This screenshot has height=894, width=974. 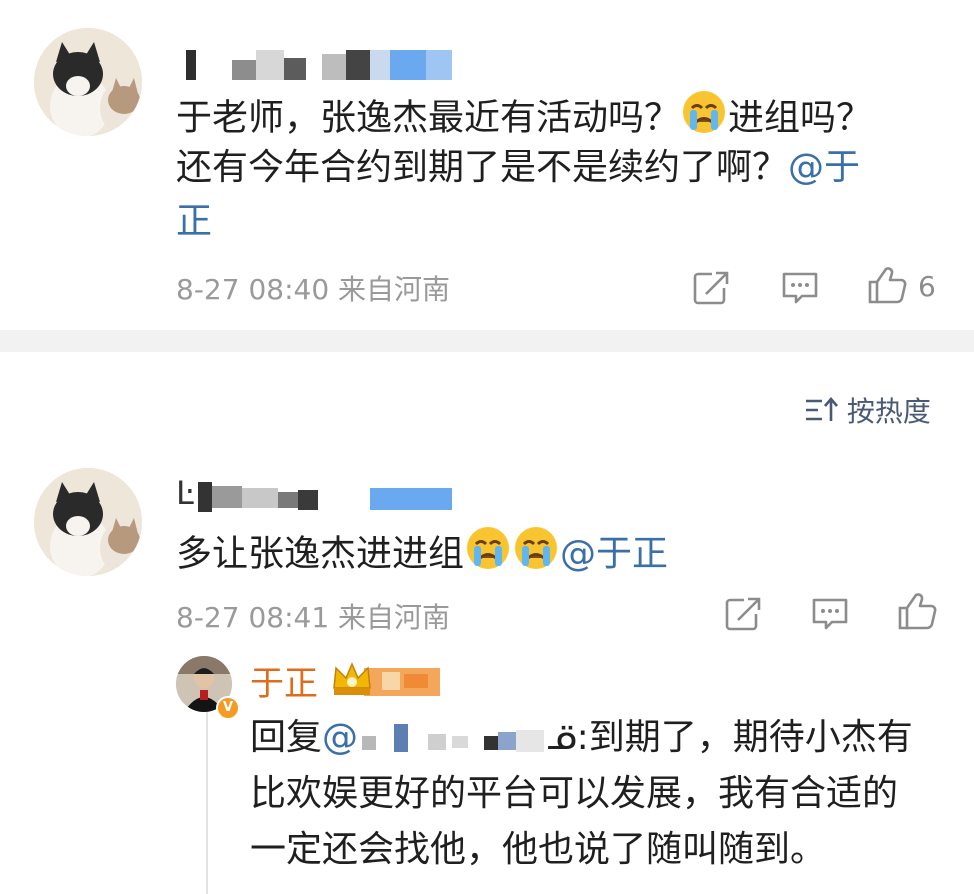 I want to click on reply-author-name: 于正, so click(x=284, y=680).